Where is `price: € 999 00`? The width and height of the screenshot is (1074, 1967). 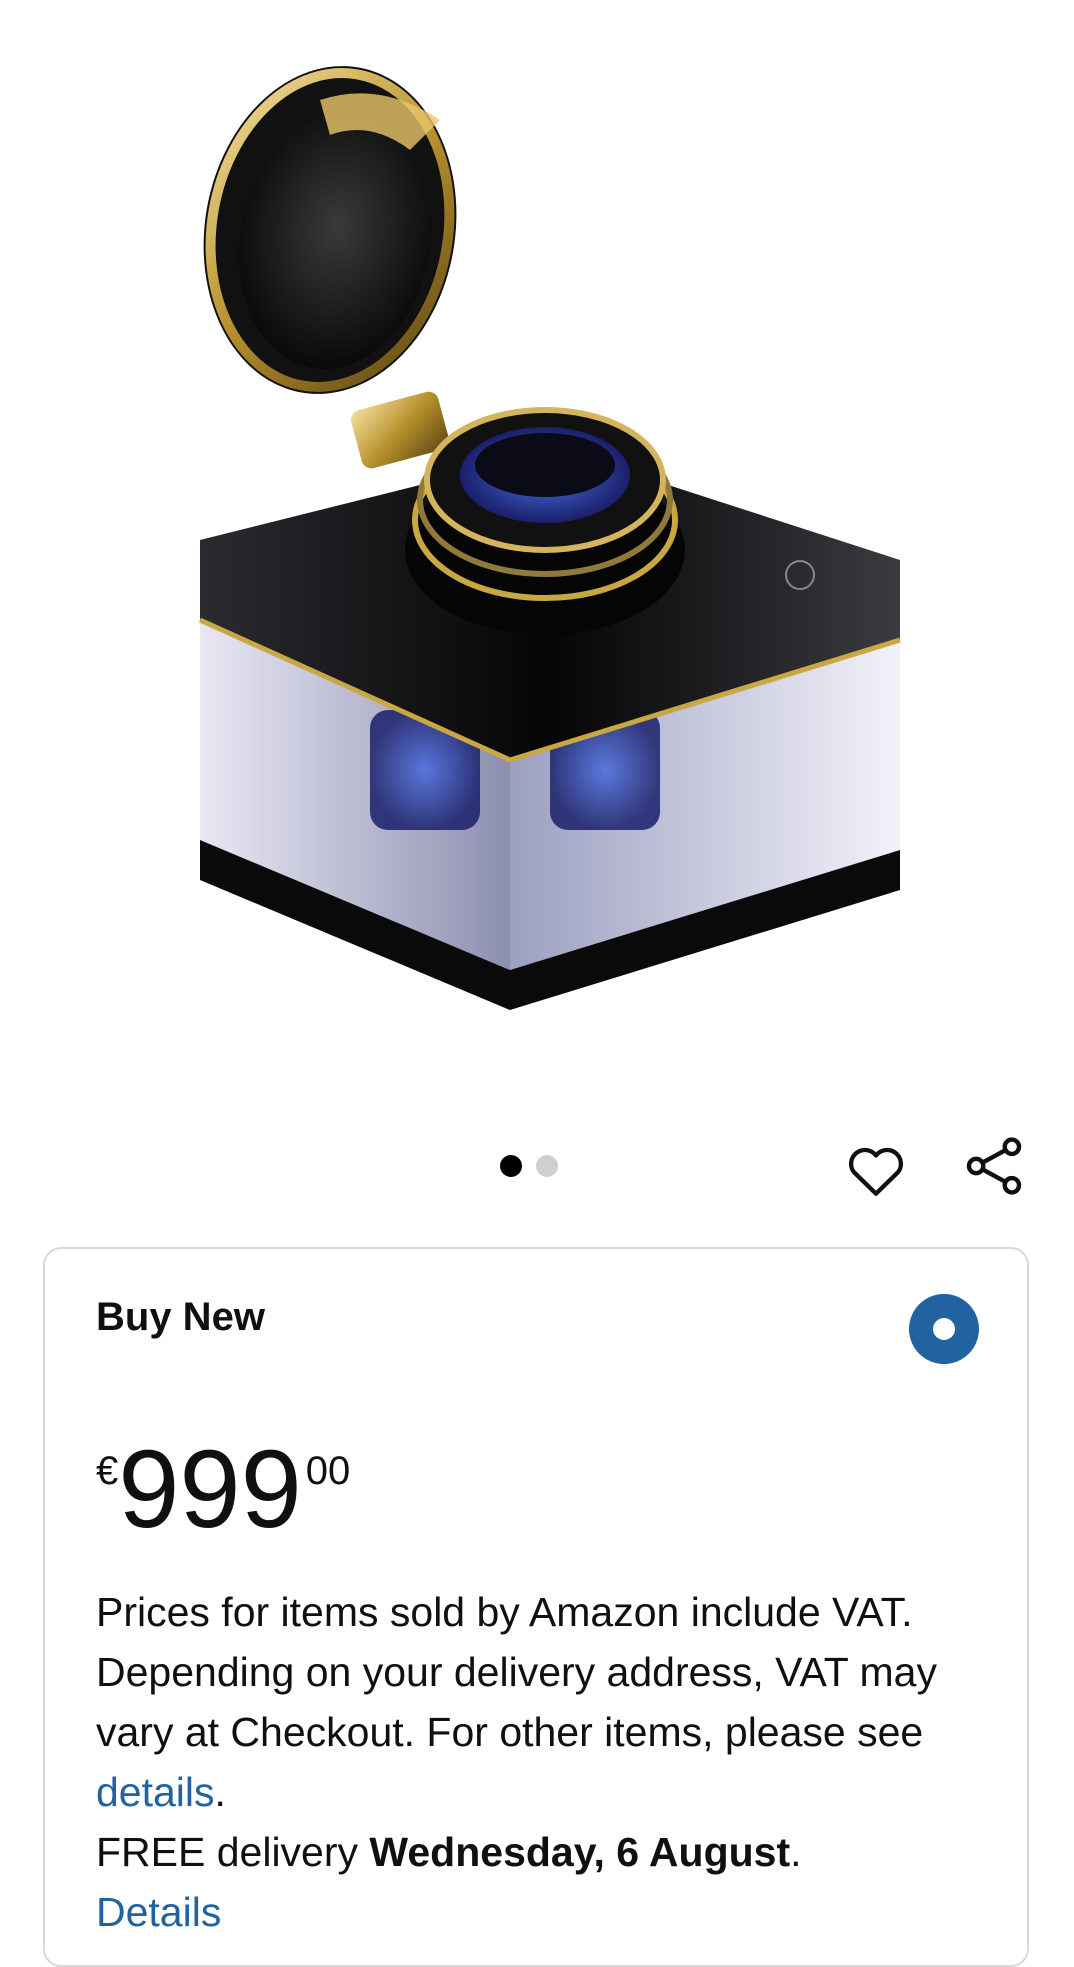
price: € 999 00 is located at coordinates (223, 1490).